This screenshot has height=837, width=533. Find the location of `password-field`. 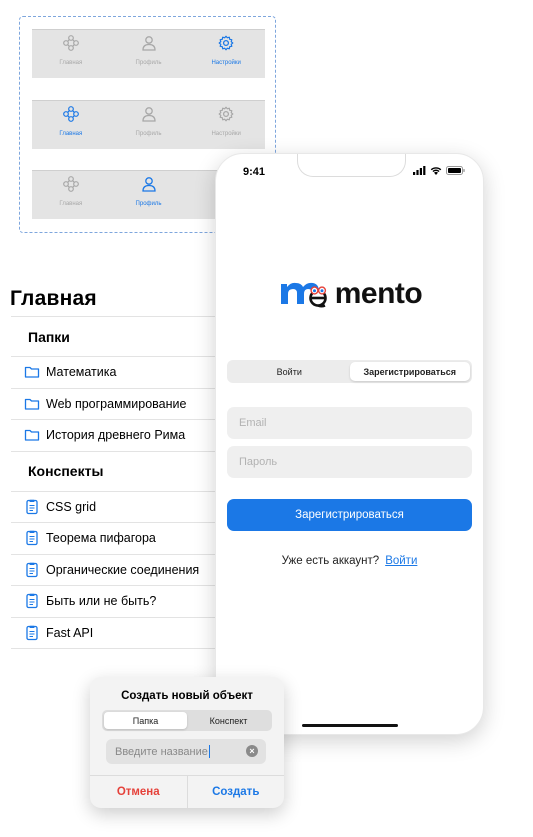

password-field is located at coordinates (349, 462).